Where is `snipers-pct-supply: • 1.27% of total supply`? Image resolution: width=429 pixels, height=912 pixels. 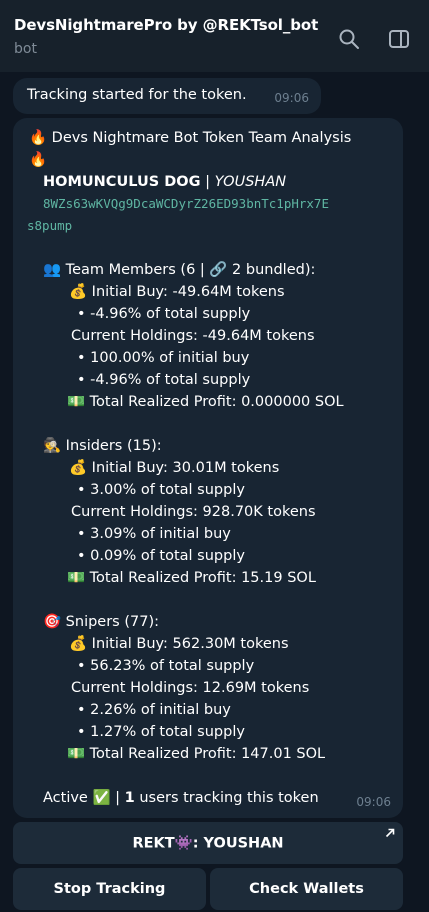 snipers-pct-supply: • 1.27% of total supply is located at coordinates (161, 732).